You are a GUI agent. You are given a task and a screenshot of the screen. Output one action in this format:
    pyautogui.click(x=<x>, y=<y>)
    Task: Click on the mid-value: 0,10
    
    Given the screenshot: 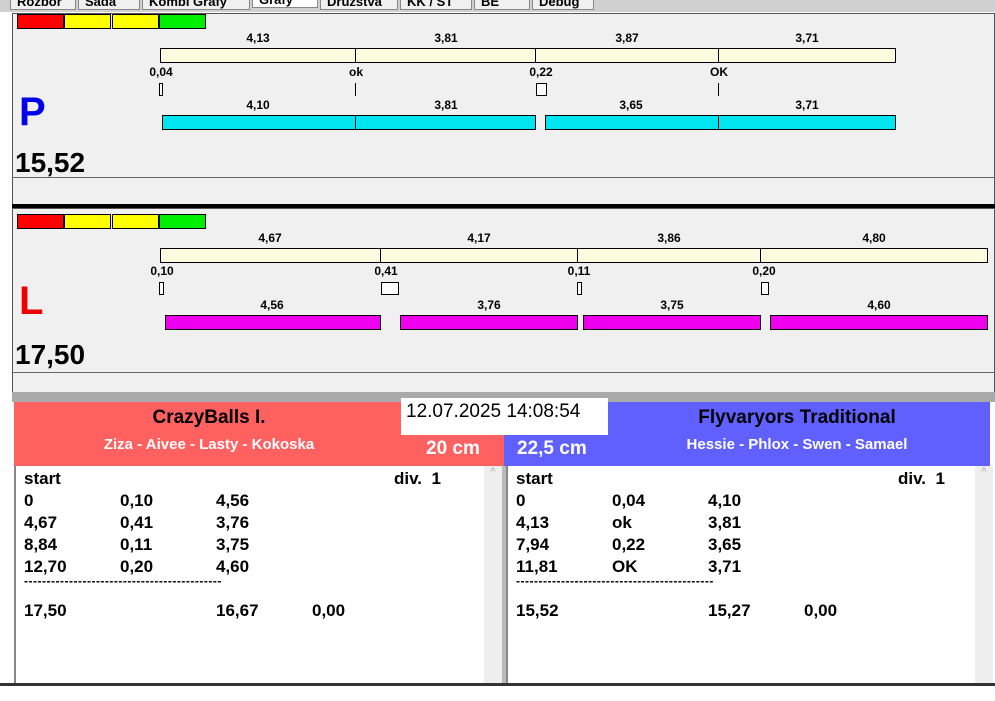 What is the action you would take?
    pyautogui.click(x=162, y=271)
    